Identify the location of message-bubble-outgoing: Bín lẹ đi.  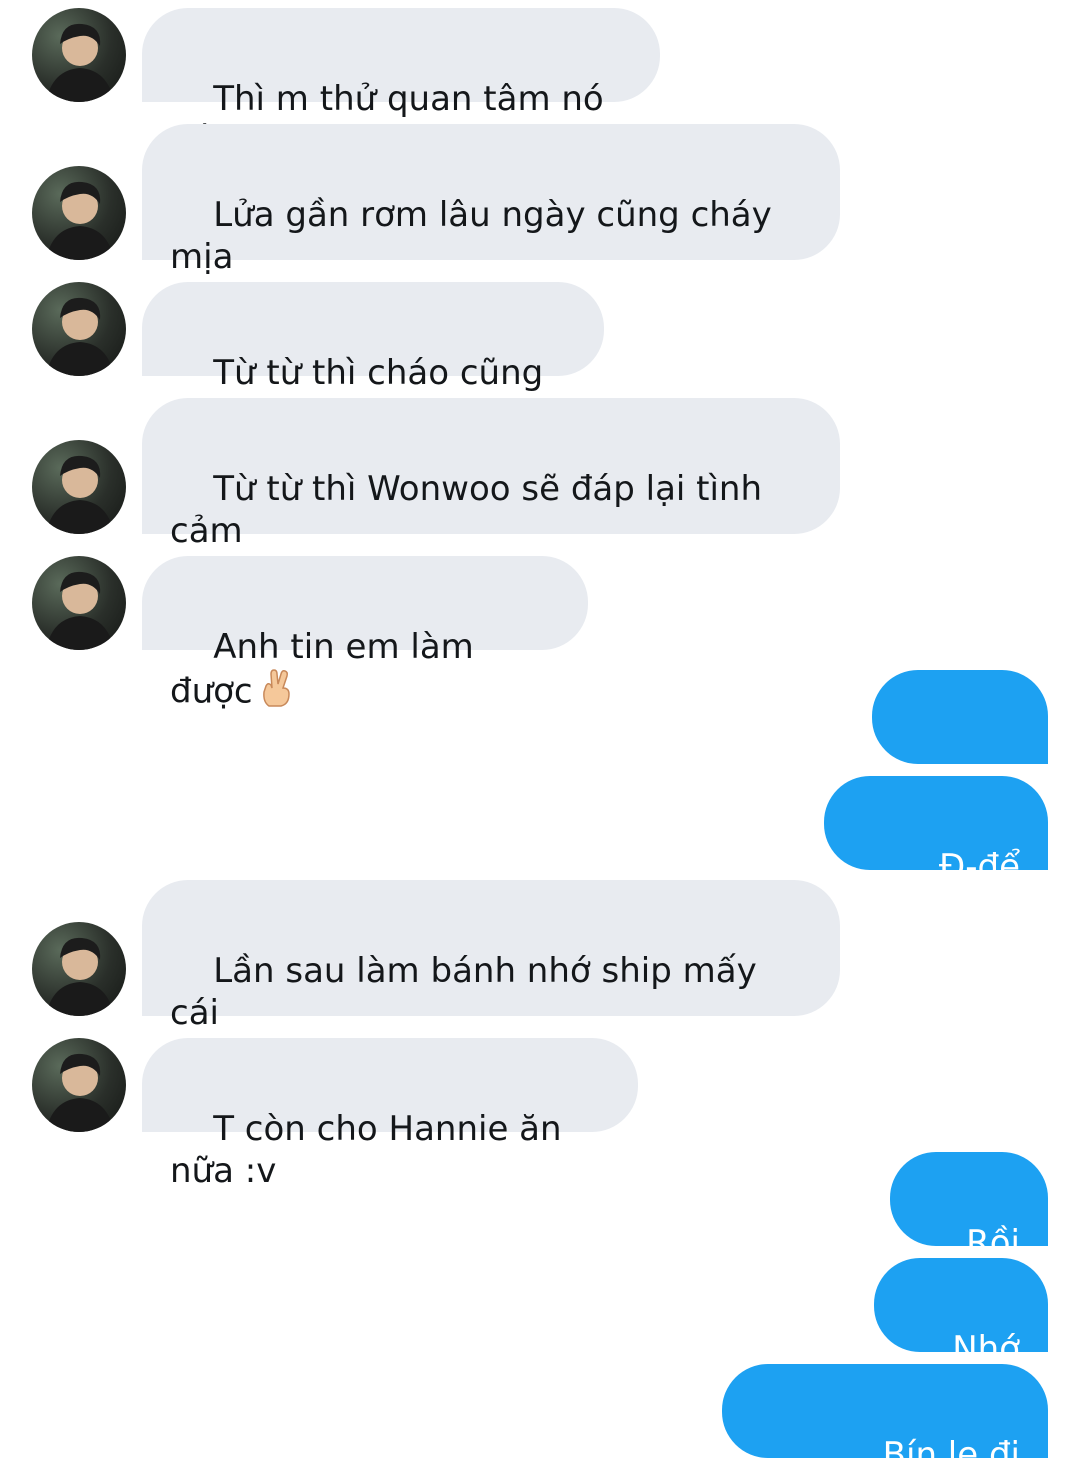
(885, 1416).